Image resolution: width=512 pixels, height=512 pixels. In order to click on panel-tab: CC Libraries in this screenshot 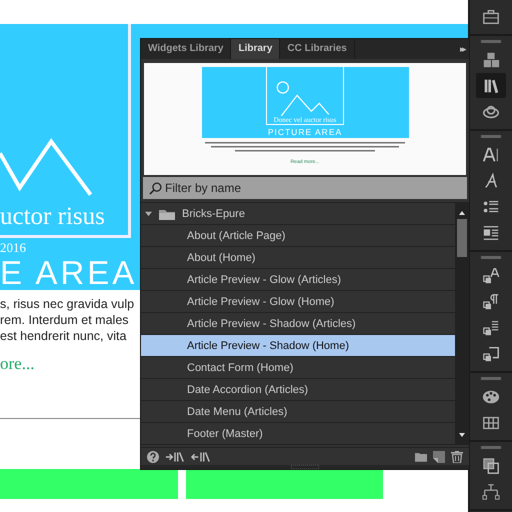, I will do `click(317, 49)`.